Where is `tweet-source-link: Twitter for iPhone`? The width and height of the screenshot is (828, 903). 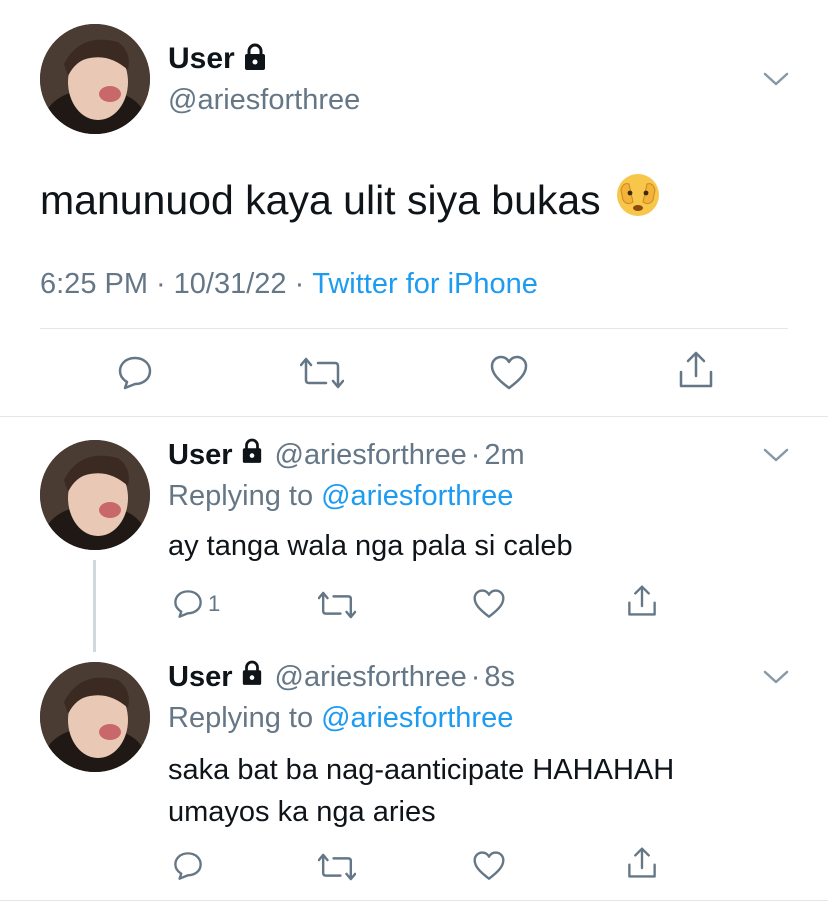 tweet-source-link: Twitter for iPhone is located at coordinates (425, 284).